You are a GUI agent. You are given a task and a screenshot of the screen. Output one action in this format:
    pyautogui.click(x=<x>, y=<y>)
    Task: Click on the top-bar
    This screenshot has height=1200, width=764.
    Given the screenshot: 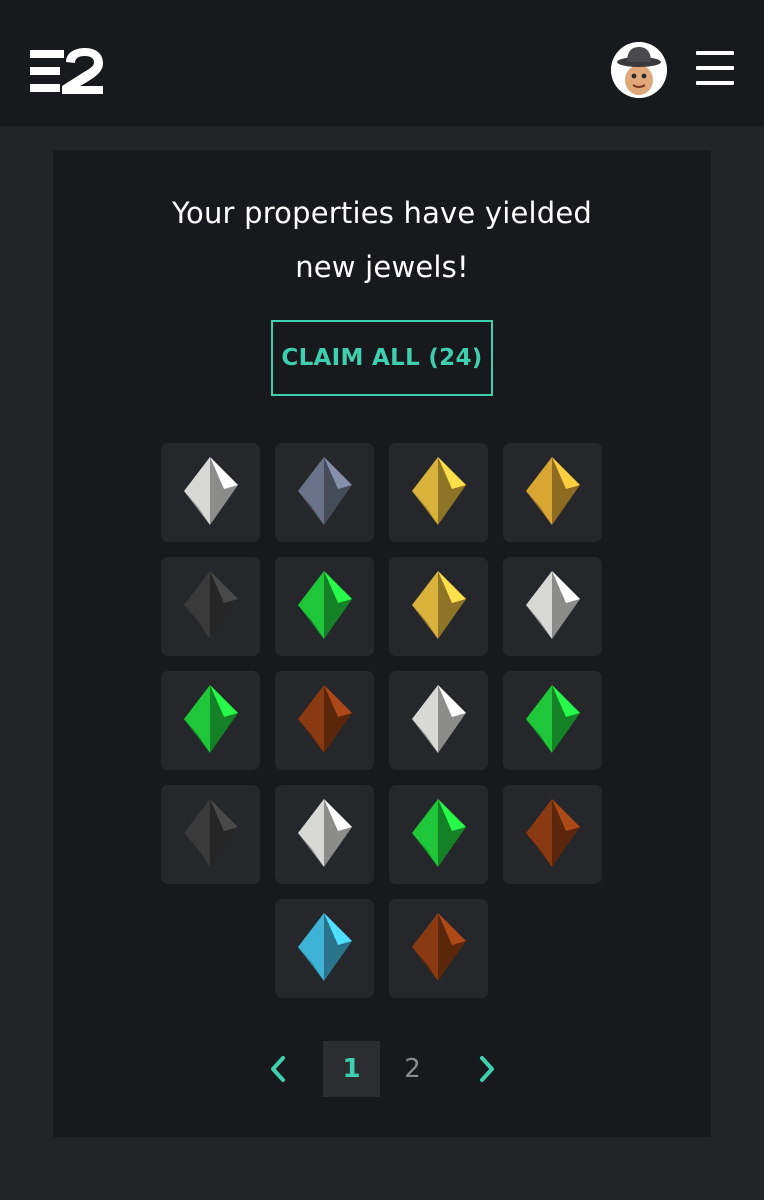 What is the action you would take?
    pyautogui.click(x=382, y=63)
    